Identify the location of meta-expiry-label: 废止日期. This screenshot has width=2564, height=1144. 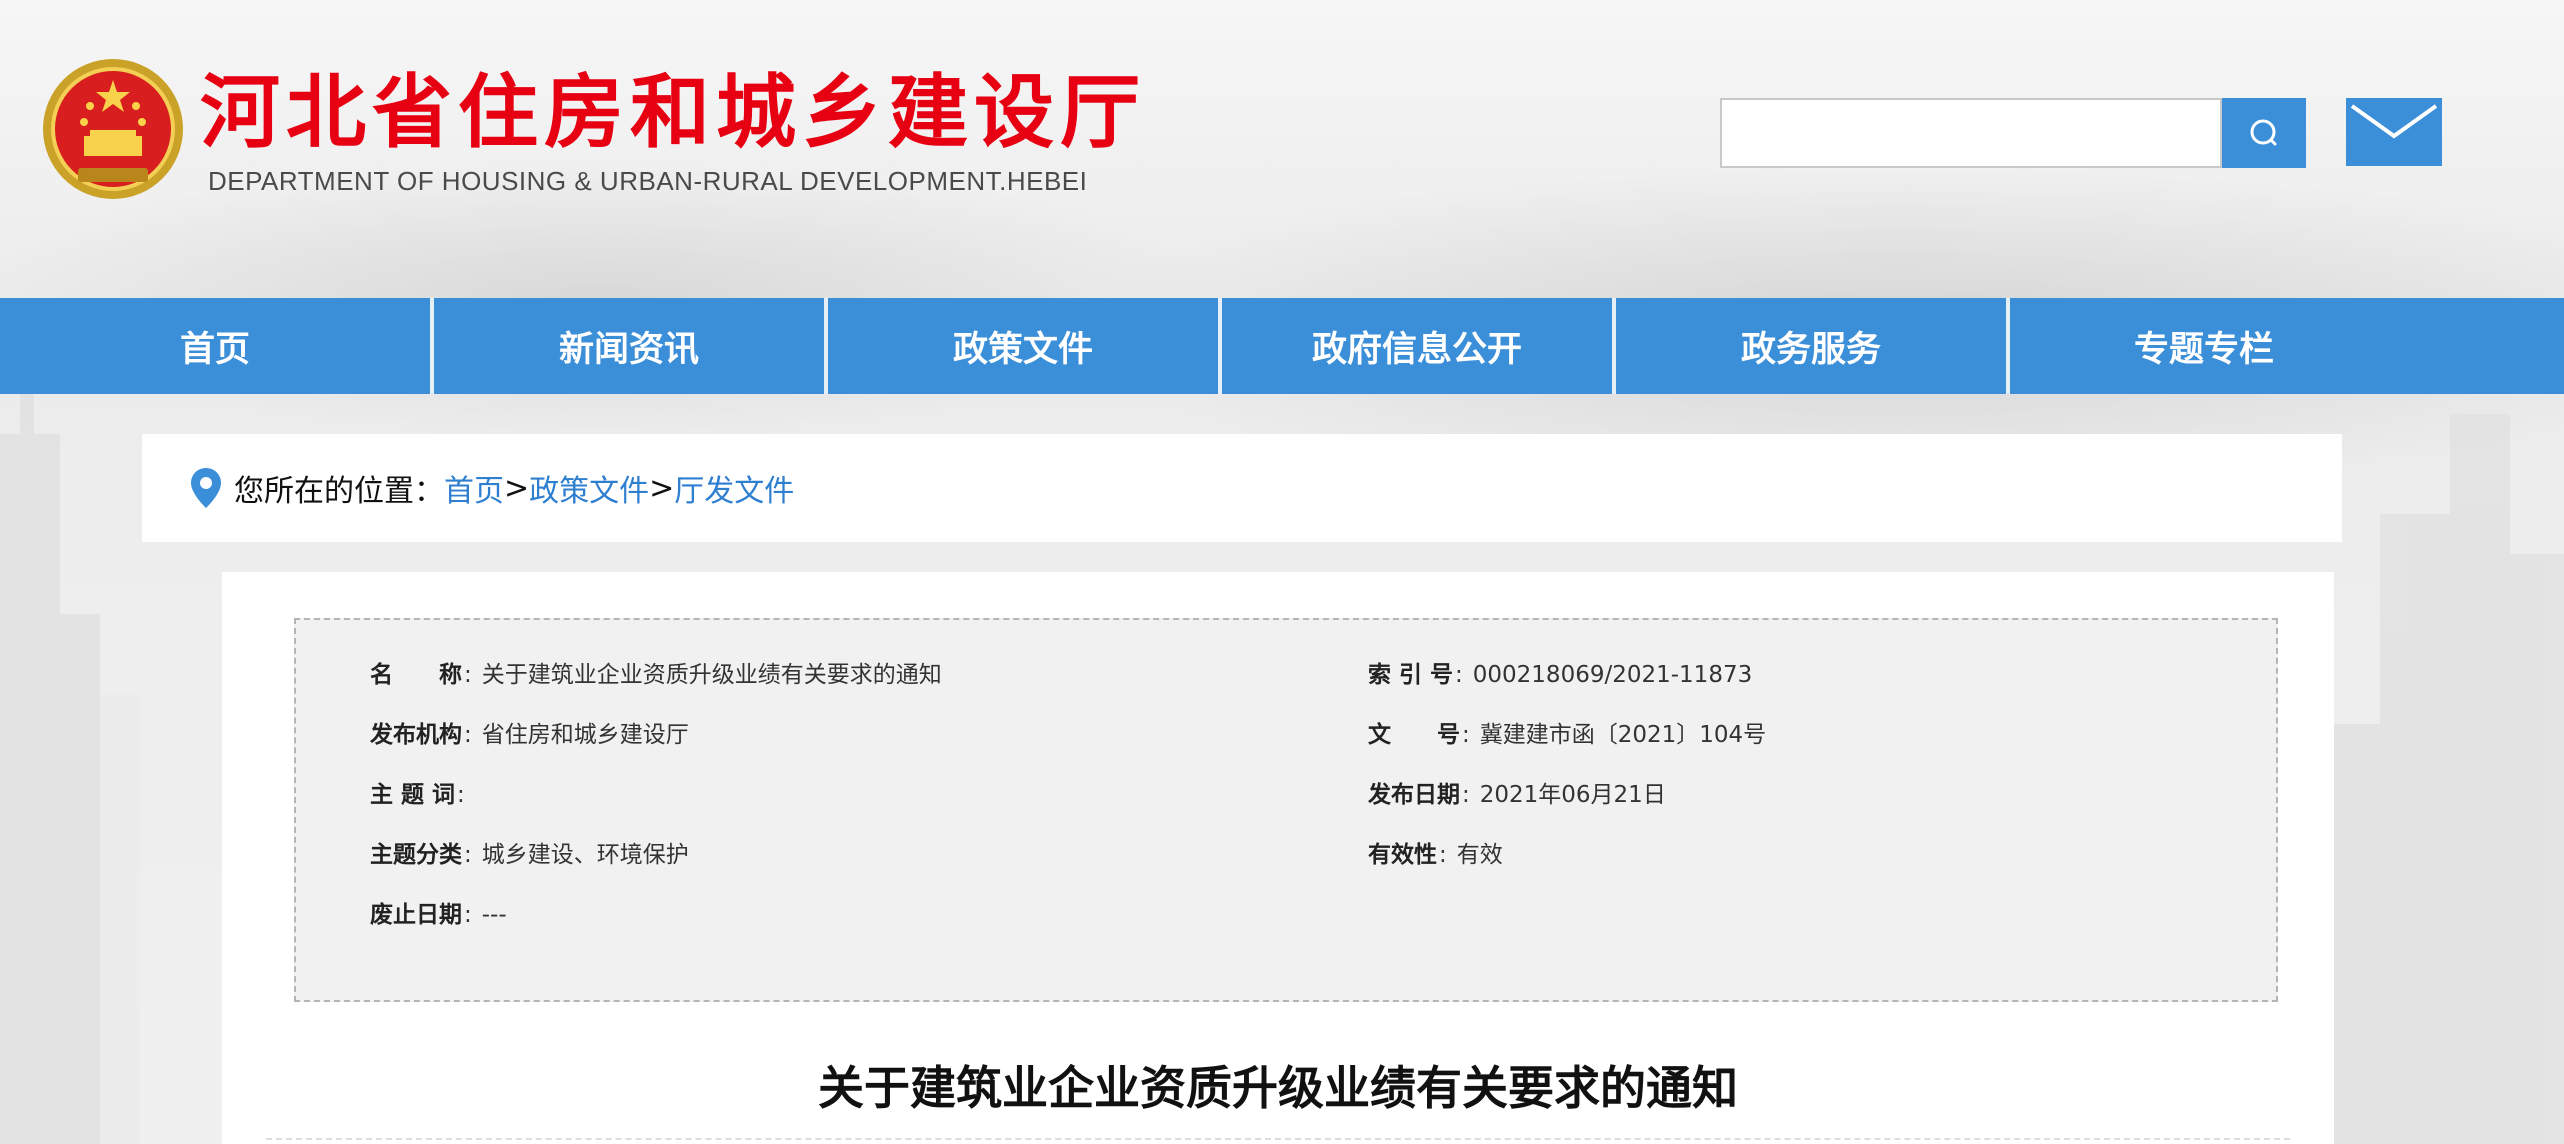
(416, 915).